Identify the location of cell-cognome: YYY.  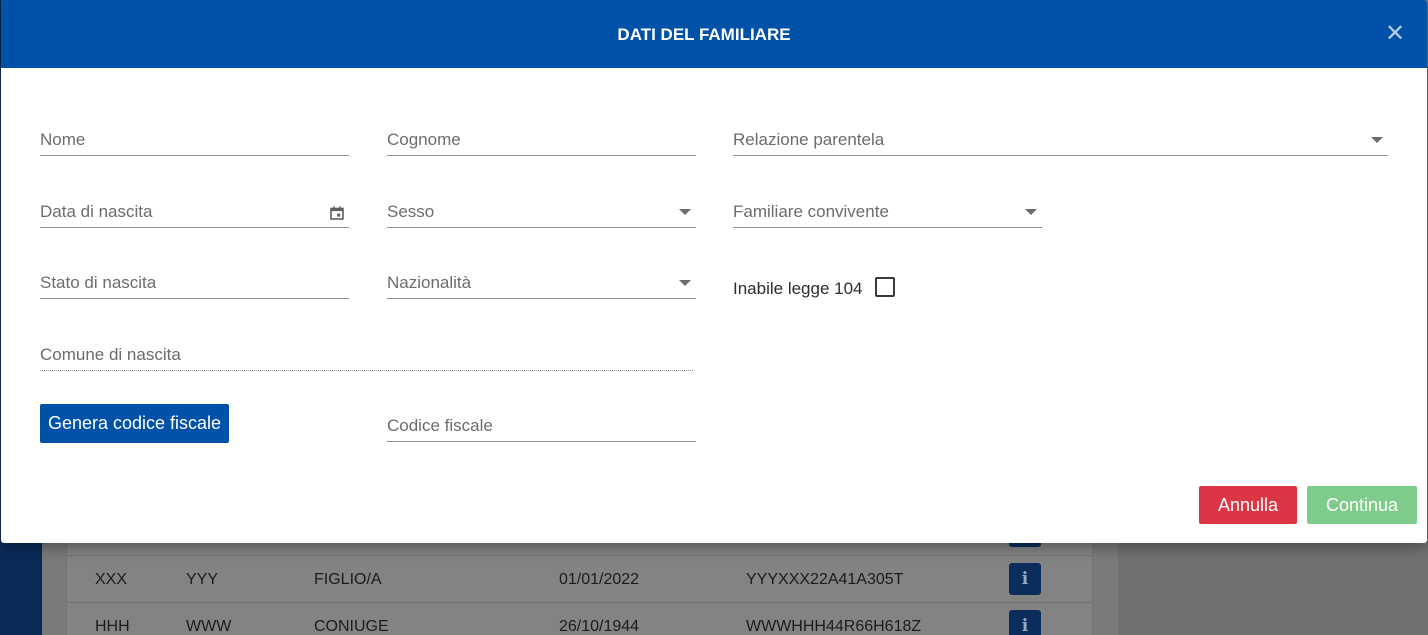
(202, 579).